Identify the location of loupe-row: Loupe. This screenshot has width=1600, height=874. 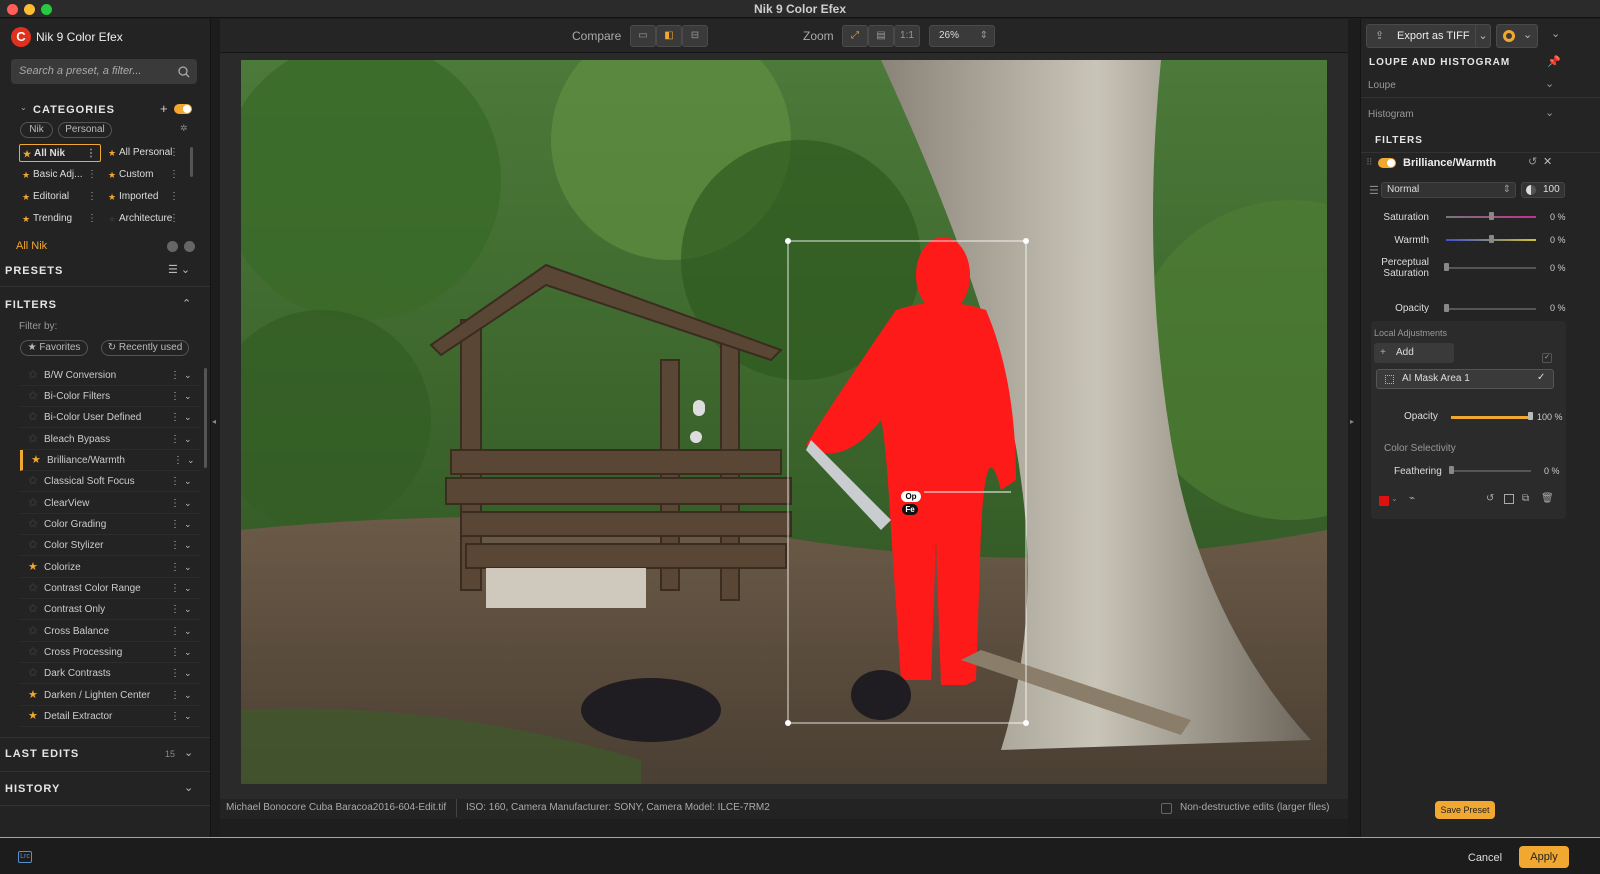
(1382, 85).